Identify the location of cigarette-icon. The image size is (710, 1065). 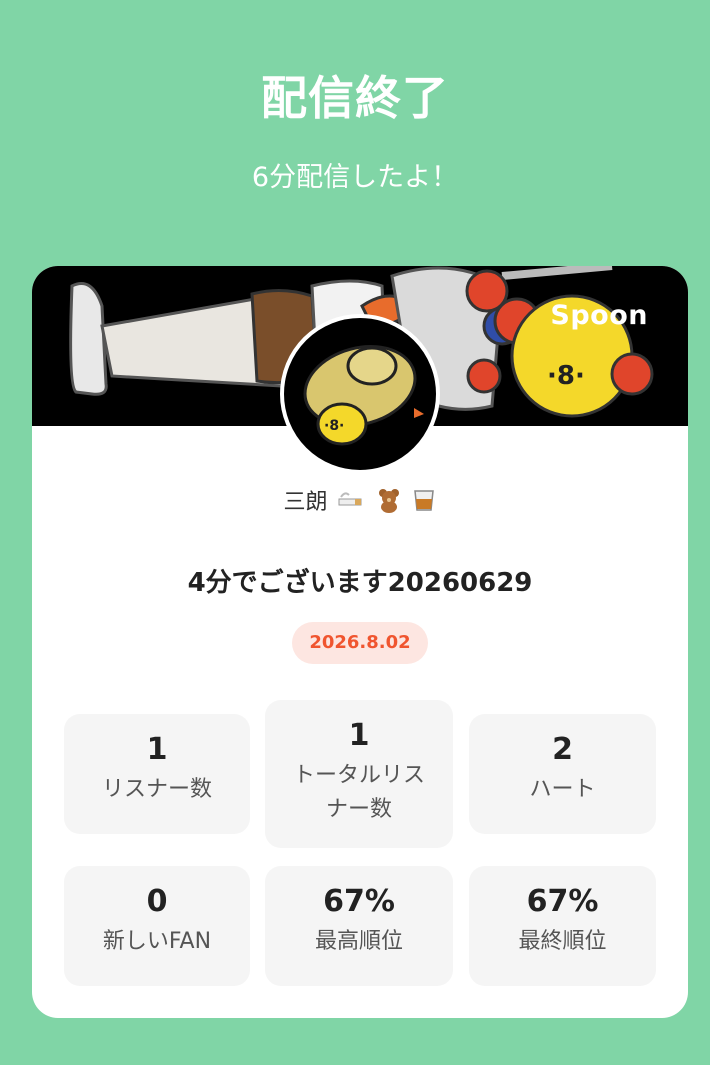
(352, 503).